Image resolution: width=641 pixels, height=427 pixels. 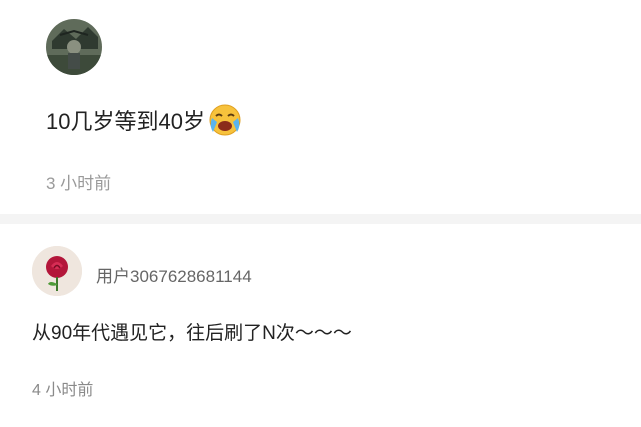 What do you see at coordinates (125, 121) in the screenshot?
I see `comment-text-content: 10几岁等到40岁` at bounding box center [125, 121].